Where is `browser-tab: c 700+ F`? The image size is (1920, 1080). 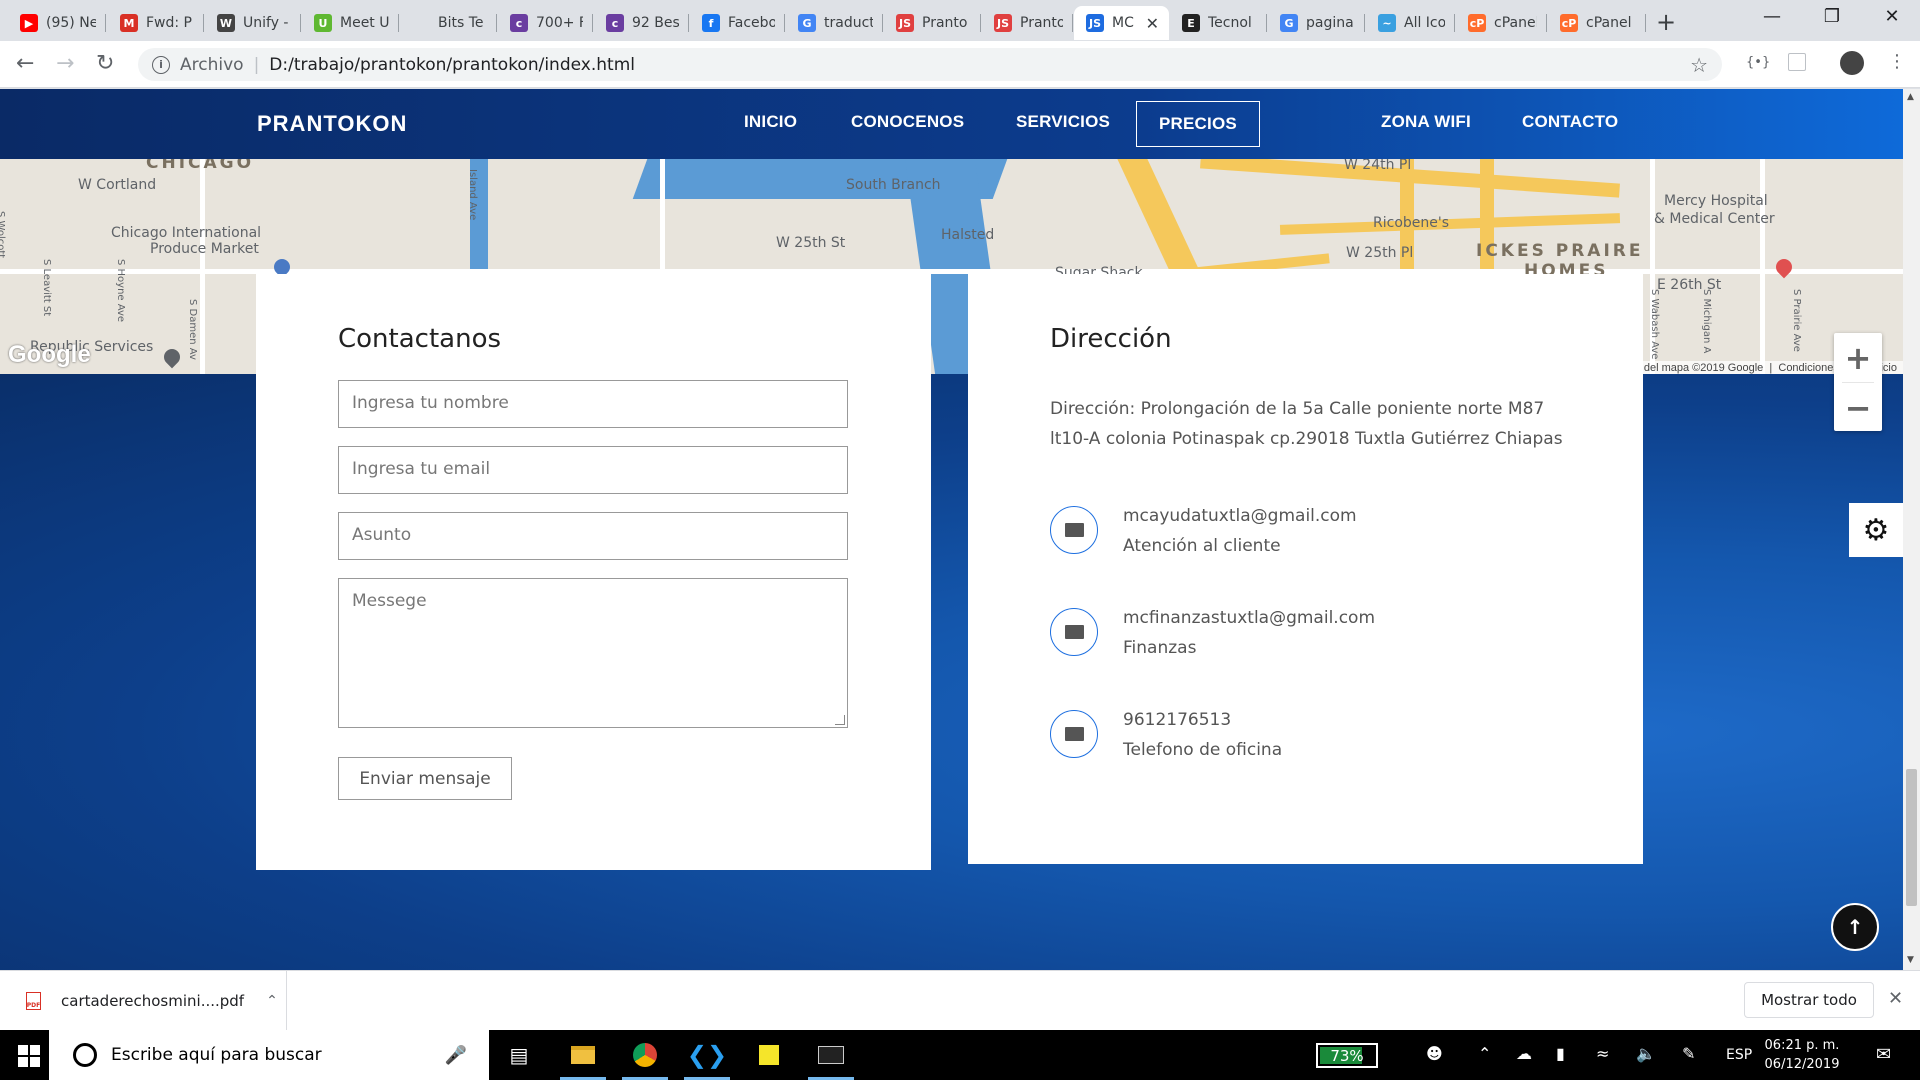 browser-tab: c 700+ F is located at coordinates (545, 23).